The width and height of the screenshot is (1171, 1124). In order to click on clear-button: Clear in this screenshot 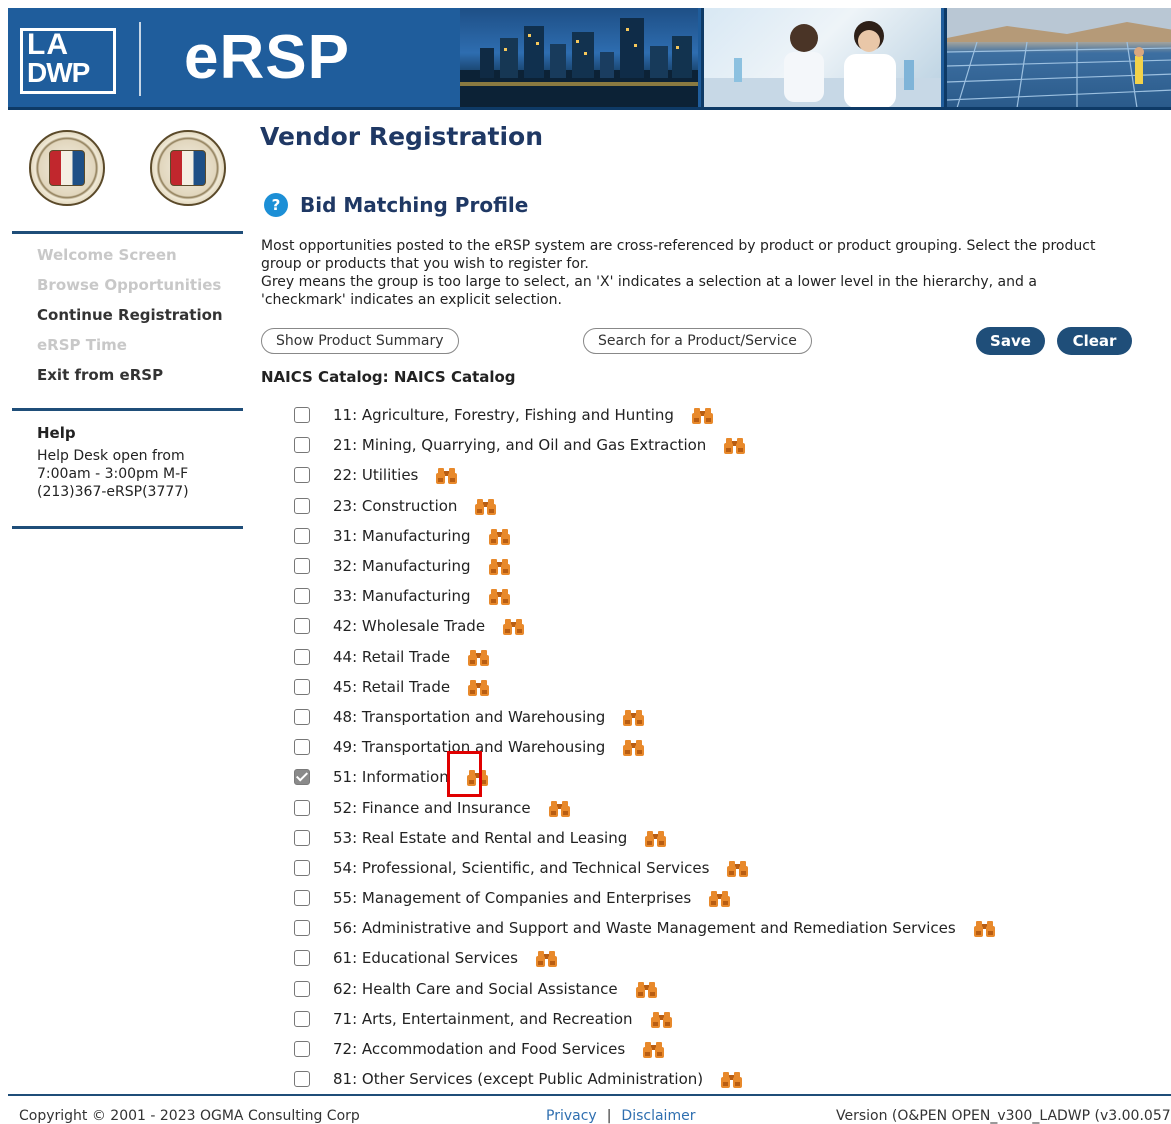, I will do `click(1094, 341)`.